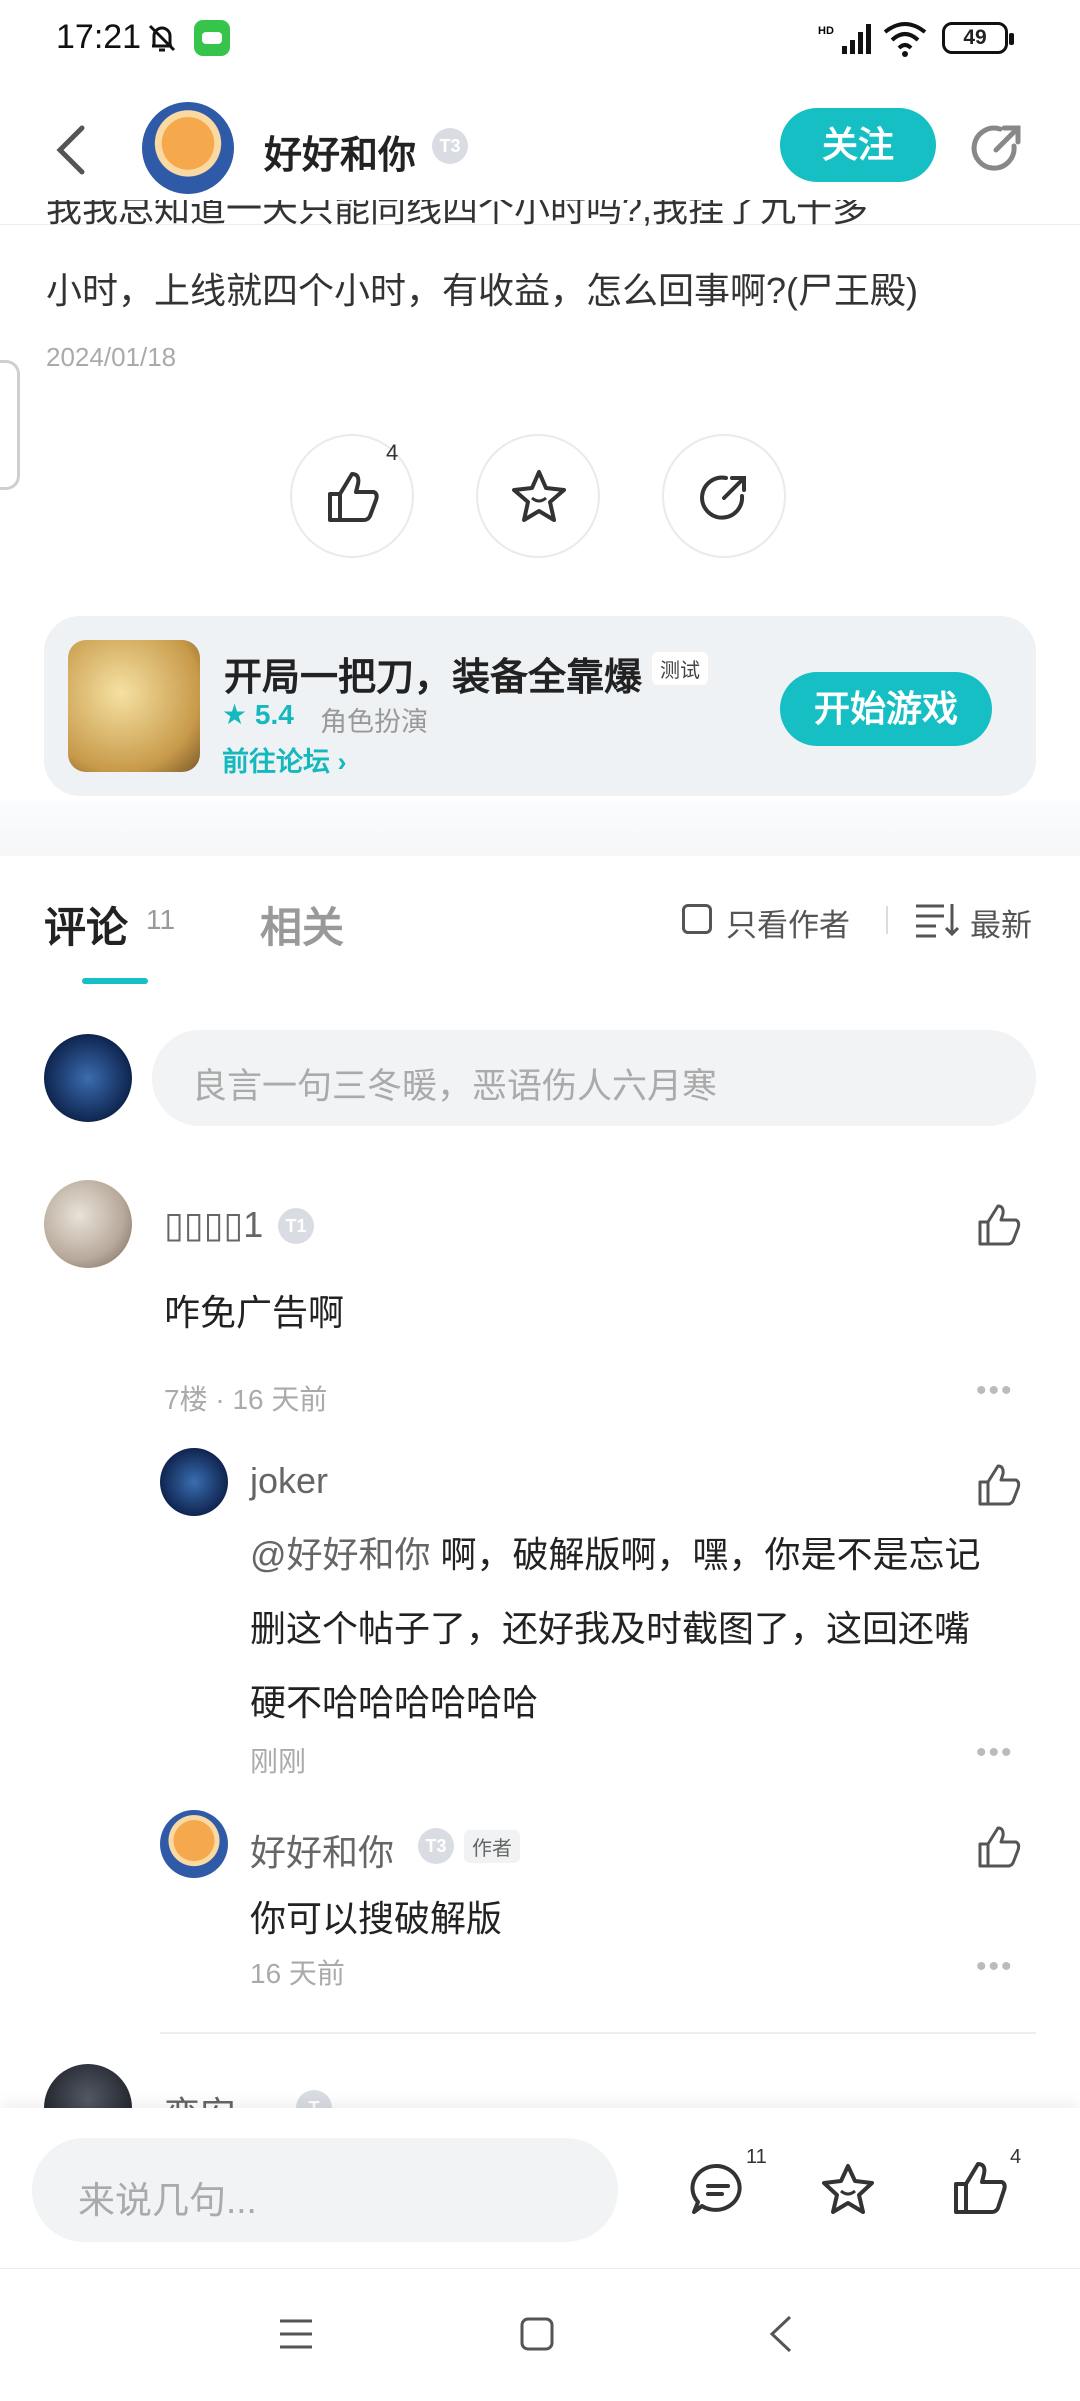  I want to click on active-tab-indicator, so click(115, 981).